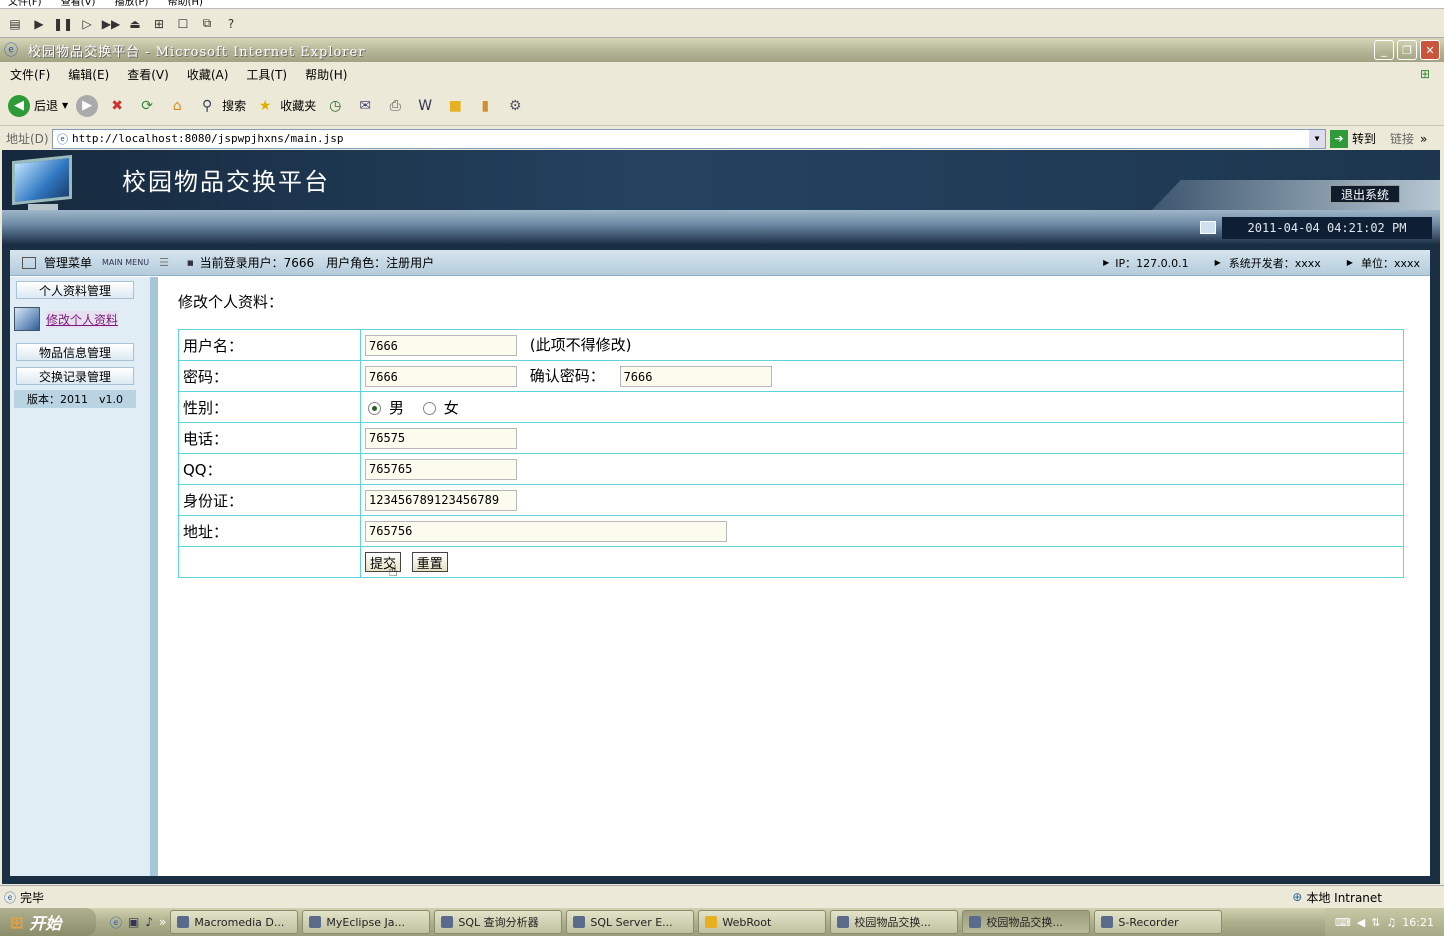 The height and width of the screenshot is (936, 1444). What do you see at coordinates (25, 4) in the screenshot?
I see `rec-menu-file: 文件(F)` at bounding box center [25, 4].